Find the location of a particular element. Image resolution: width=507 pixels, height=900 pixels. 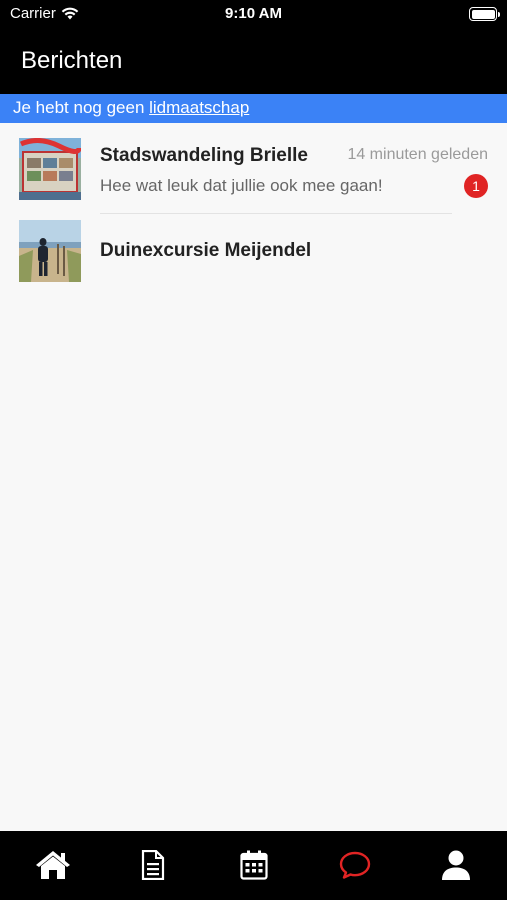

document-icon is located at coordinates (153, 865).